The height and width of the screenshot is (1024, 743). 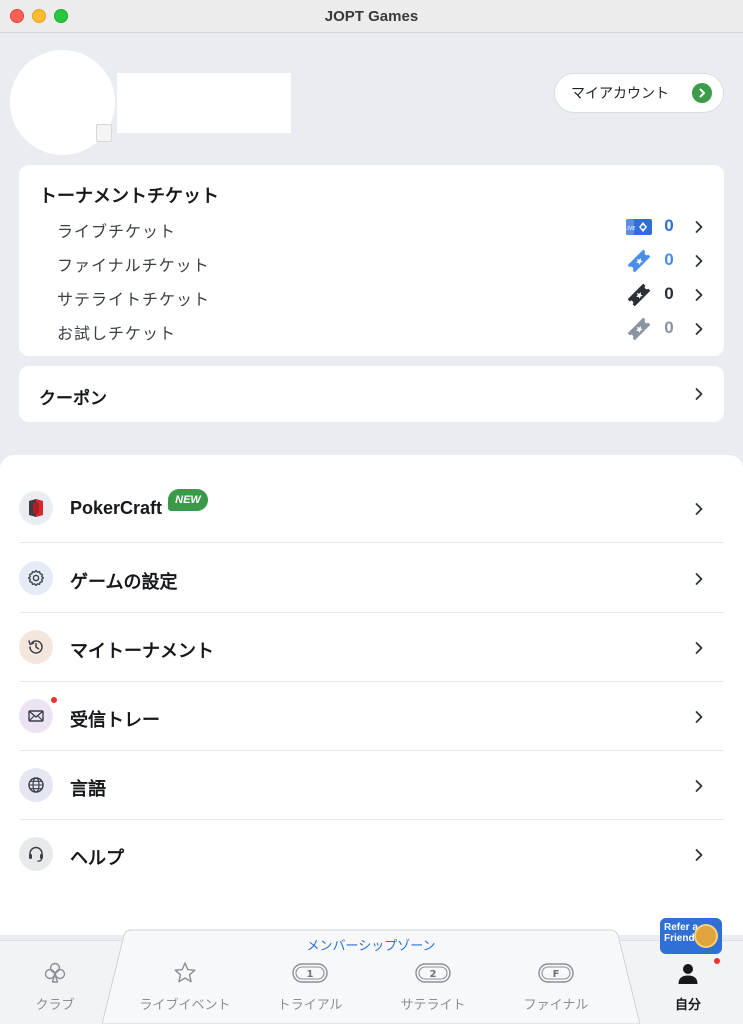 I want to click on refer-a-friend-badge: Refer a Friend, so click(x=691, y=936).